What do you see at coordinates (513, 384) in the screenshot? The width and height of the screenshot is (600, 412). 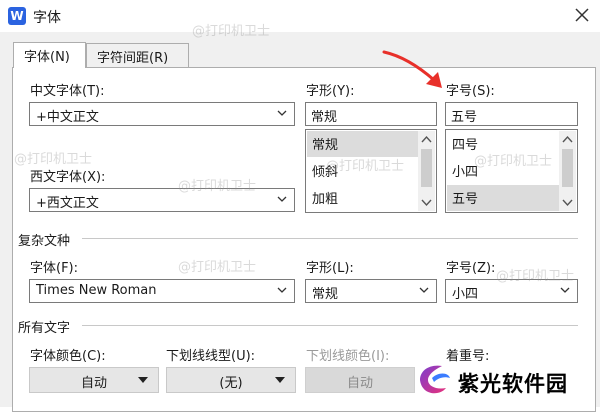 I see `brand-logo-text: 紫光软件园` at bounding box center [513, 384].